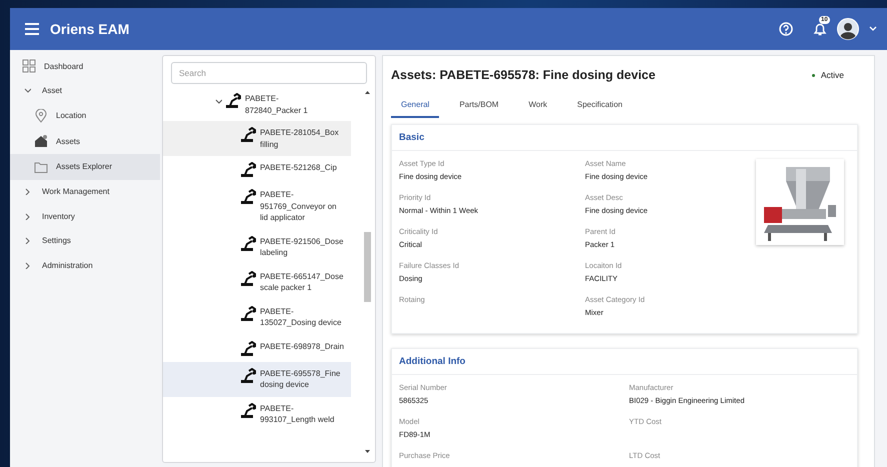 The height and width of the screenshot is (467, 887). I want to click on tree-item: PABETE-281054_Box filling, so click(257, 138).